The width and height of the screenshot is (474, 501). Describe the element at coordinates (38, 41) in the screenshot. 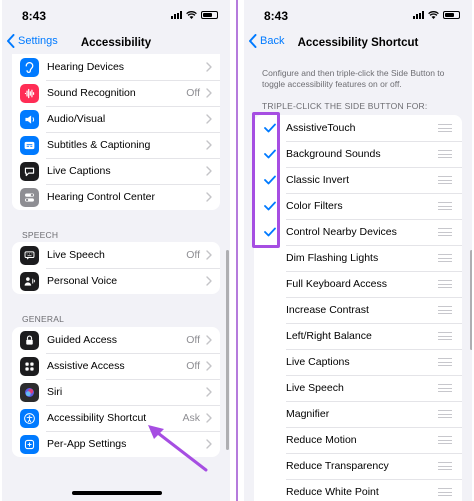

I see `back-label: Settings` at that location.